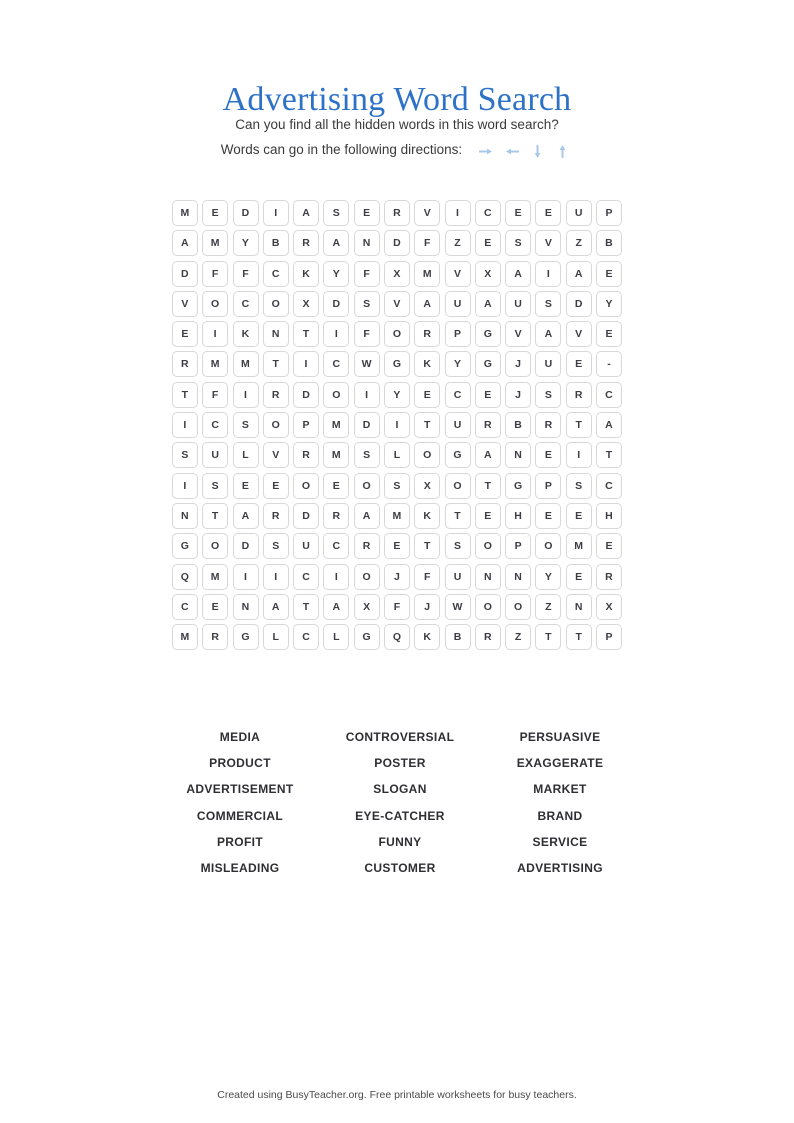 The width and height of the screenshot is (794, 1123). Describe the element at coordinates (578, 243) in the screenshot. I see `grid-cell: Z` at that location.